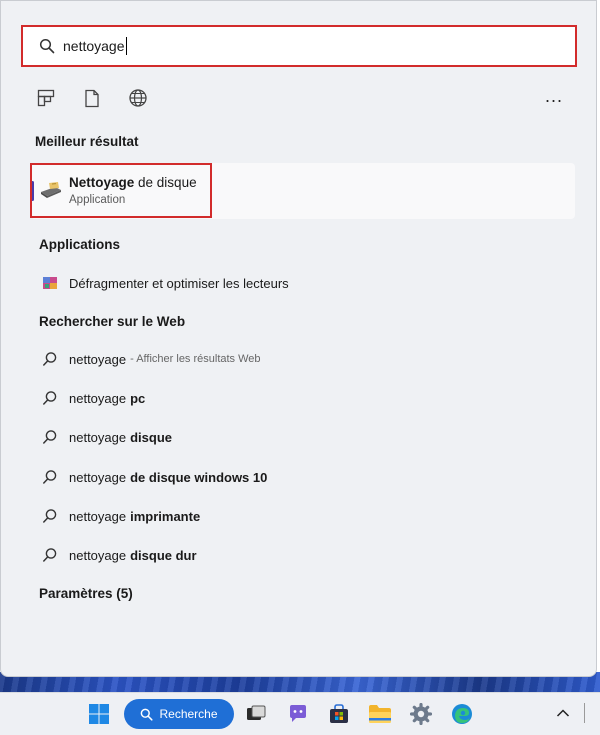 The height and width of the screenshot is (735, 600). What do you see at coordinates (121, 190) in the screenshot?
I see `highlight-outline` at bounding box center [121, 190].